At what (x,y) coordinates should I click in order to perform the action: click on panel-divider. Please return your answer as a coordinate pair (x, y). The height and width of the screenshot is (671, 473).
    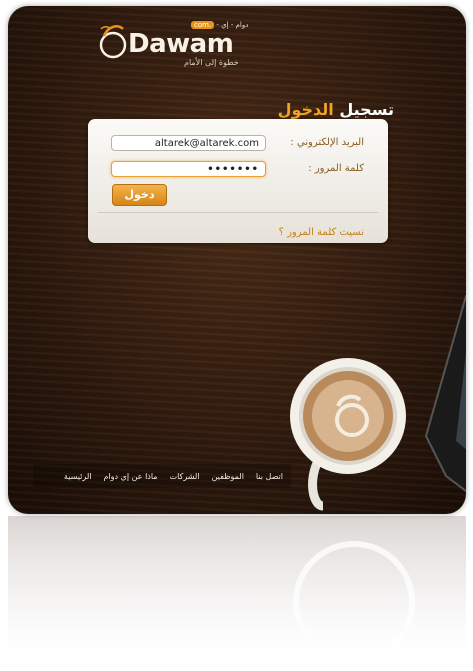
    Looking at the image, I should click on (238, 212).